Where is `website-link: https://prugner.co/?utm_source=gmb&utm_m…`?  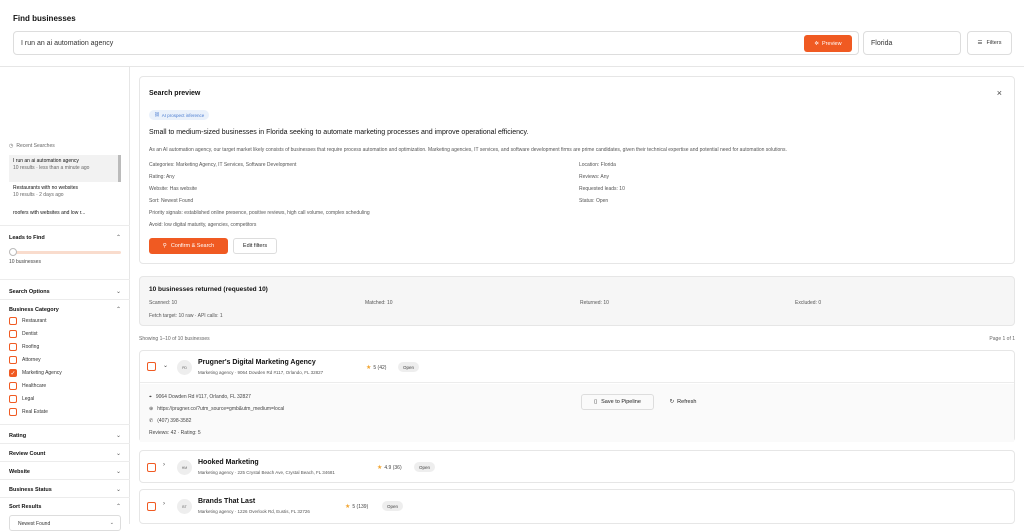 website-link: https://prugner.co/?utm_source=gmb&utm_m… is located at coordinates (220, 409).